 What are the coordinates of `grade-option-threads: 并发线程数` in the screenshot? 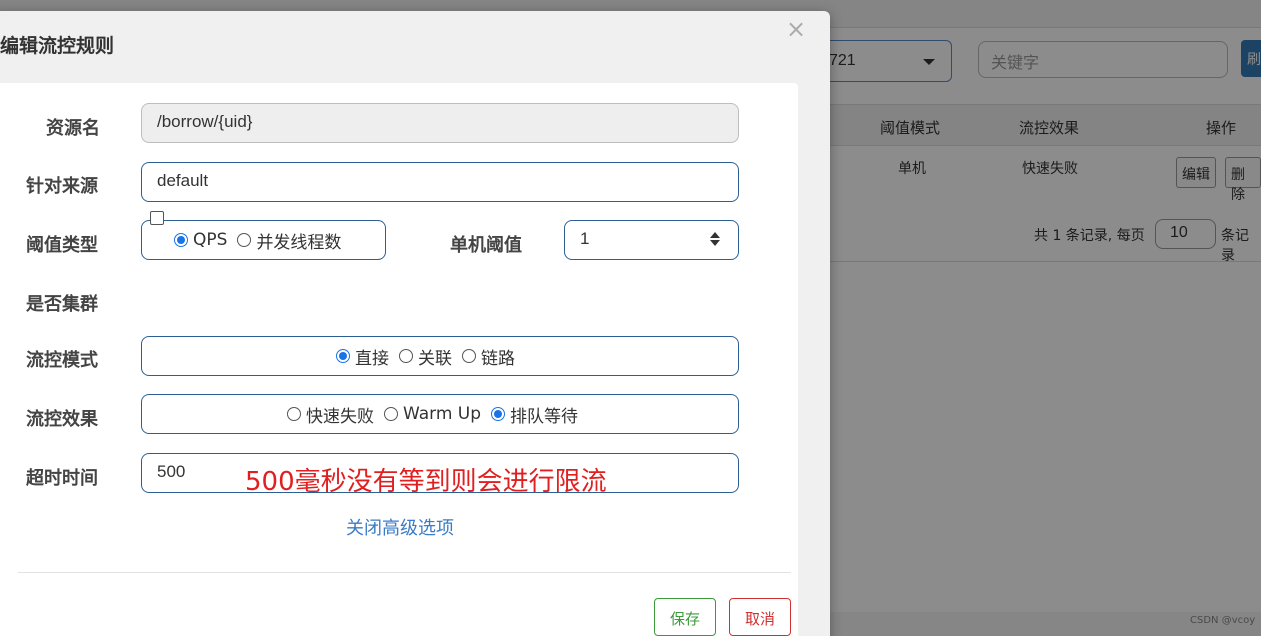 It's located at (289, 240).